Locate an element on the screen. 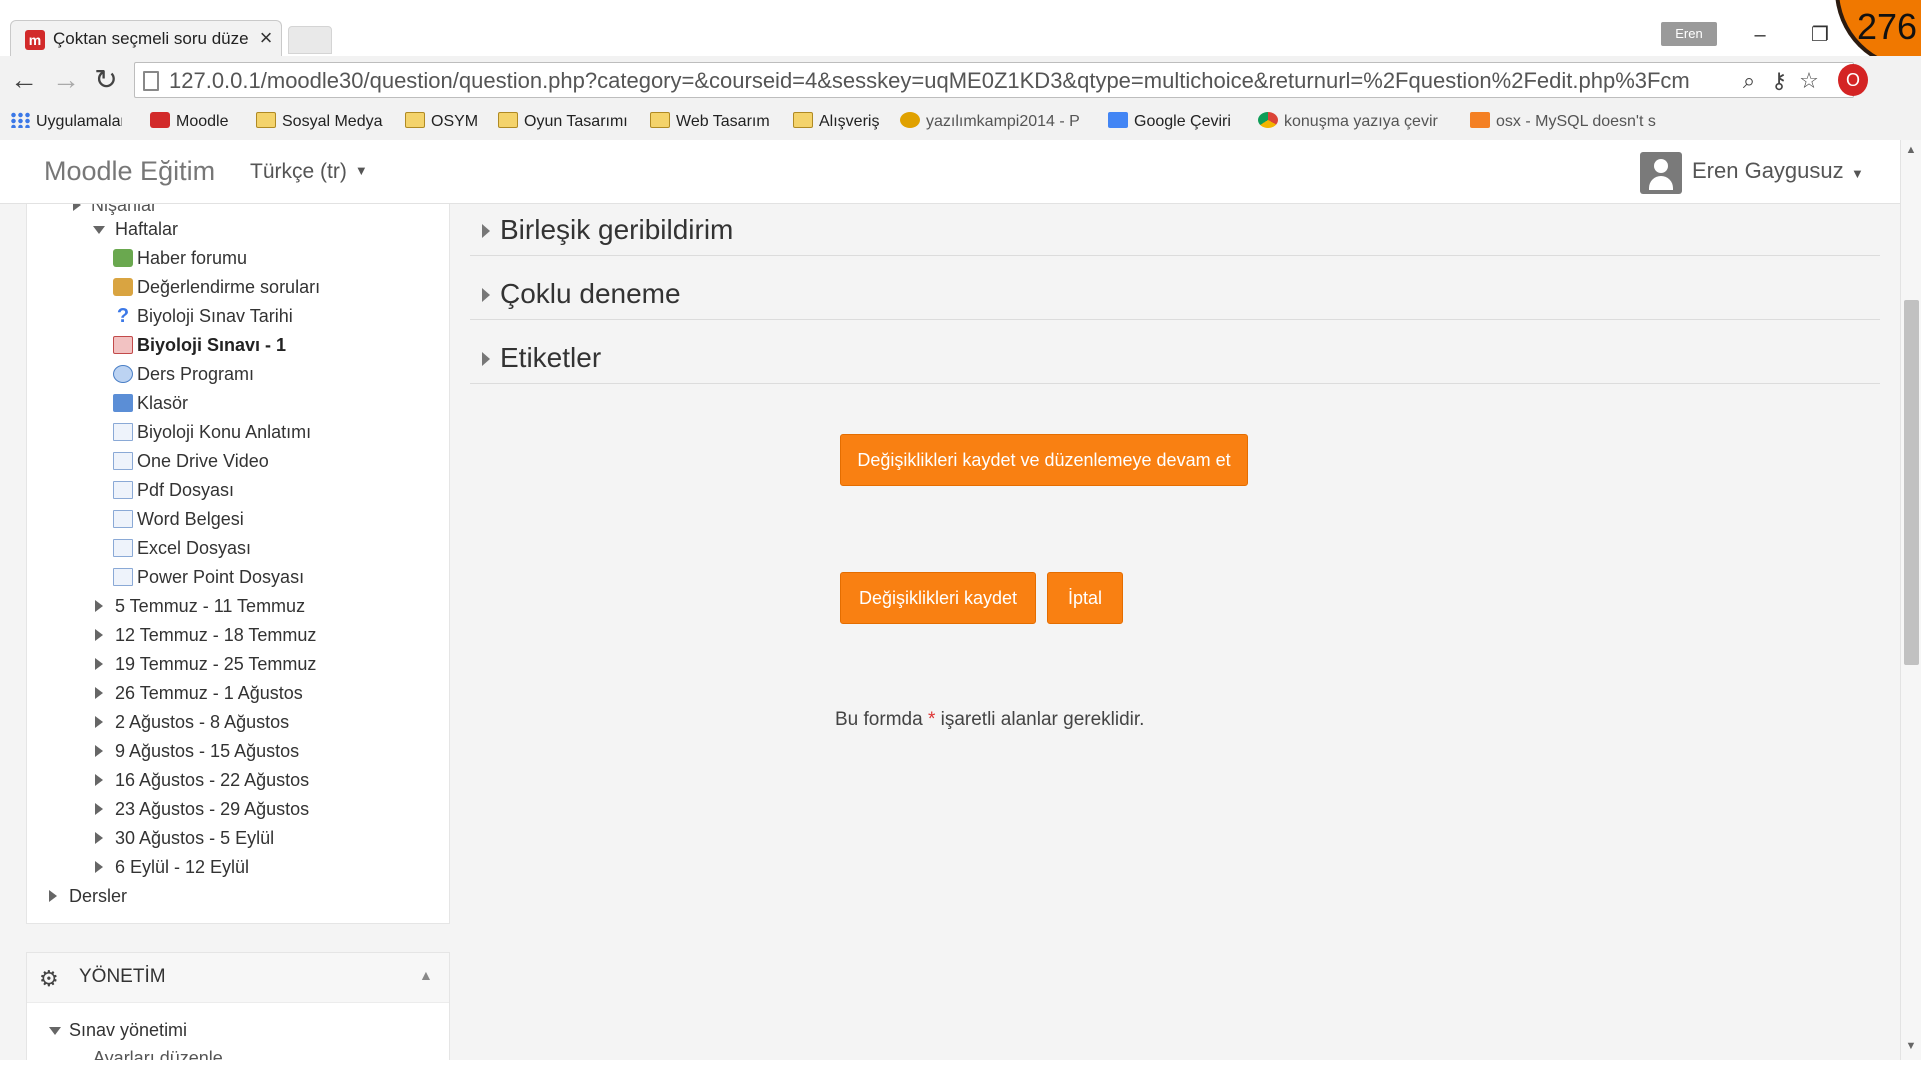  nav-activity-power-point-dosyasi: Power Point Dosyası is located at coordinates (208, 577).